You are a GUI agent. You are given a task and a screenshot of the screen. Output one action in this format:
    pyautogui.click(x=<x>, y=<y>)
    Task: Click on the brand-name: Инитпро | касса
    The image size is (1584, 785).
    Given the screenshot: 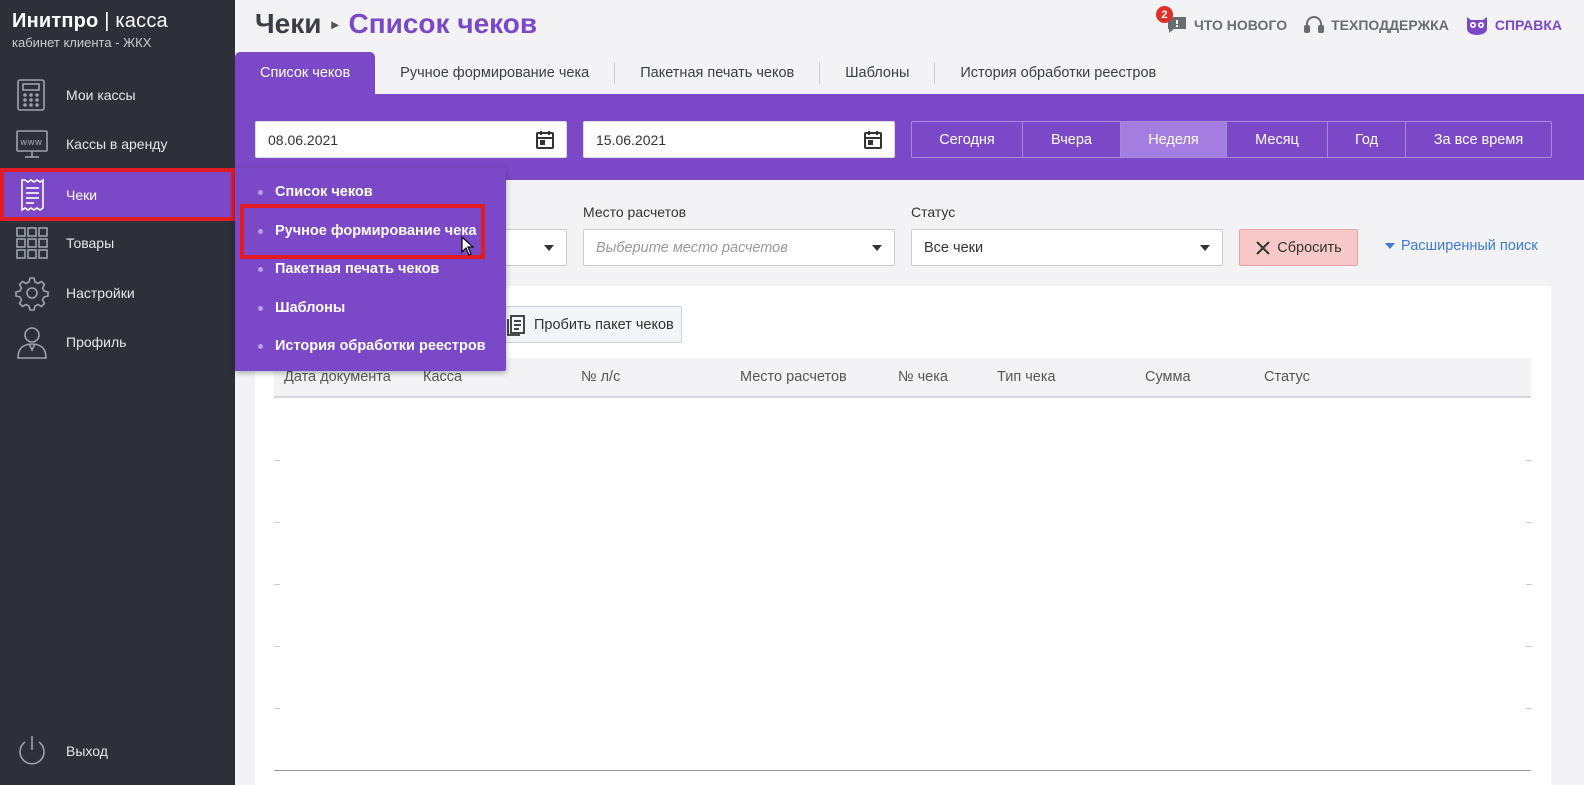 What is the action you would take?
    pyautogui.click(x=90, y=21)
    